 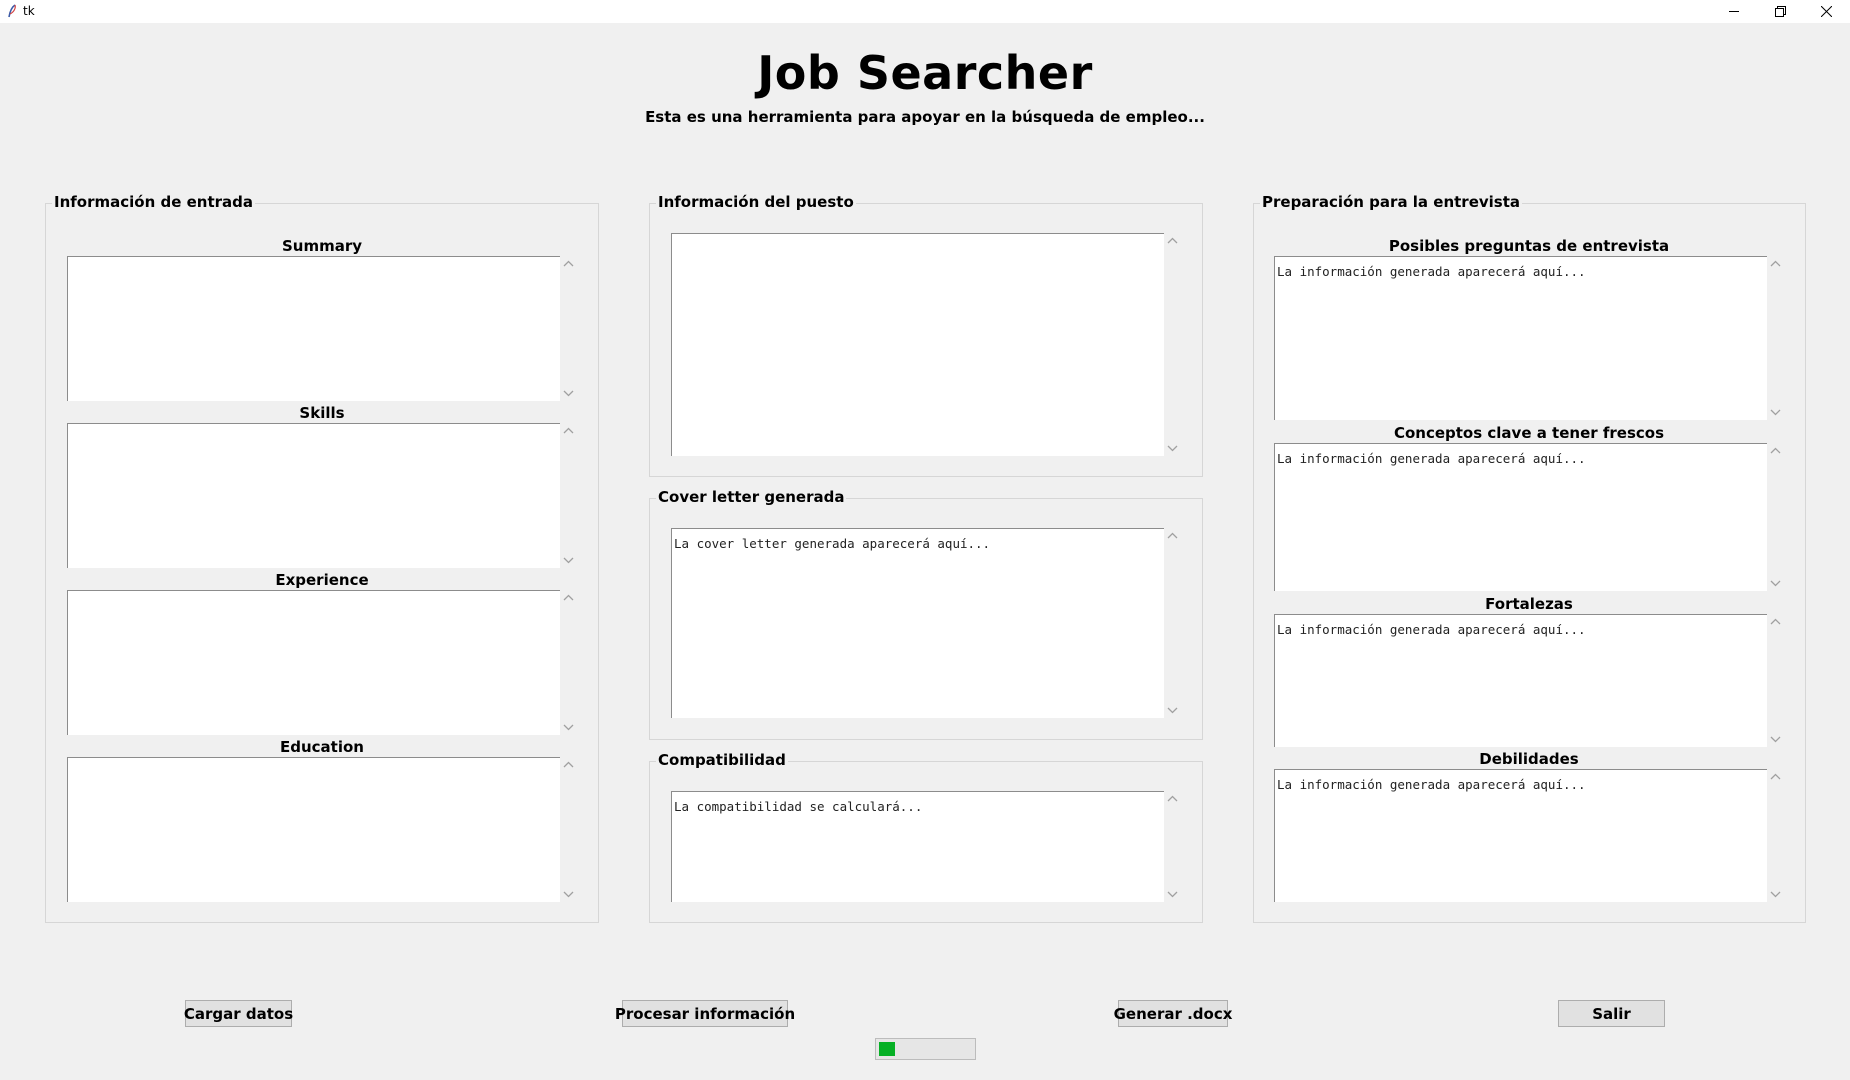 I want to click on strengths-scrollbar, so click(x=1775, y=680).